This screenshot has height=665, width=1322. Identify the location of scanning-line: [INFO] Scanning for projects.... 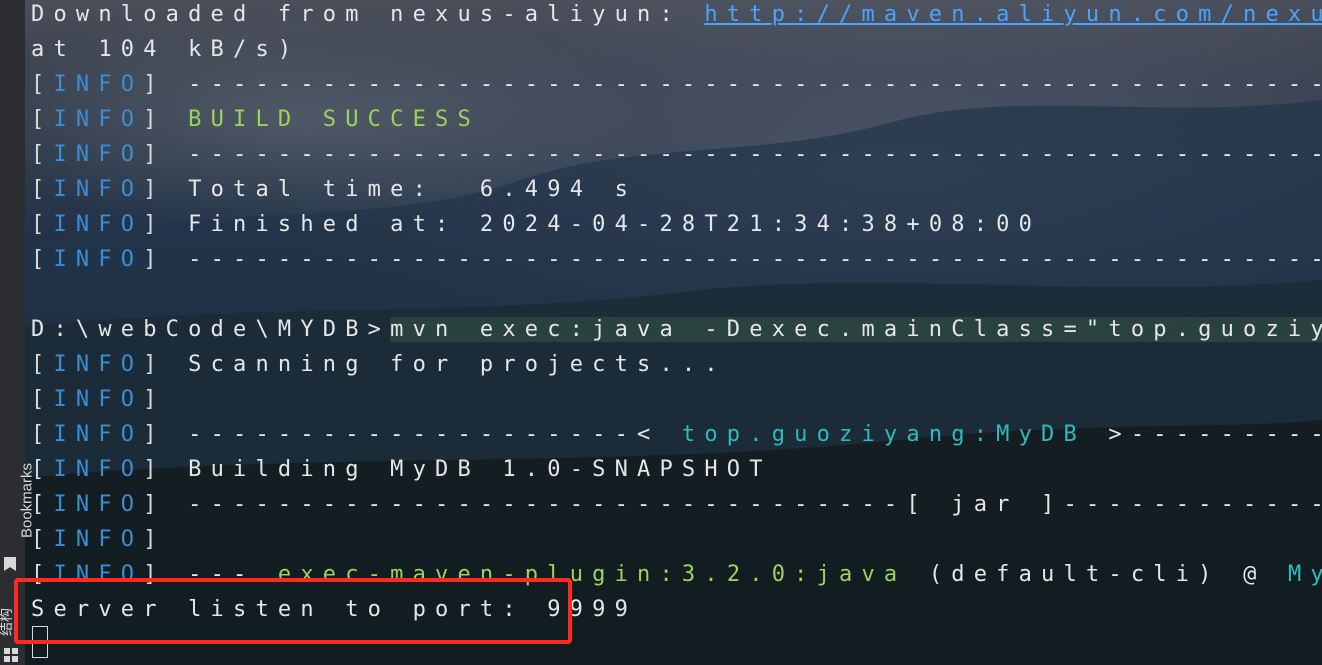
(379, 364).